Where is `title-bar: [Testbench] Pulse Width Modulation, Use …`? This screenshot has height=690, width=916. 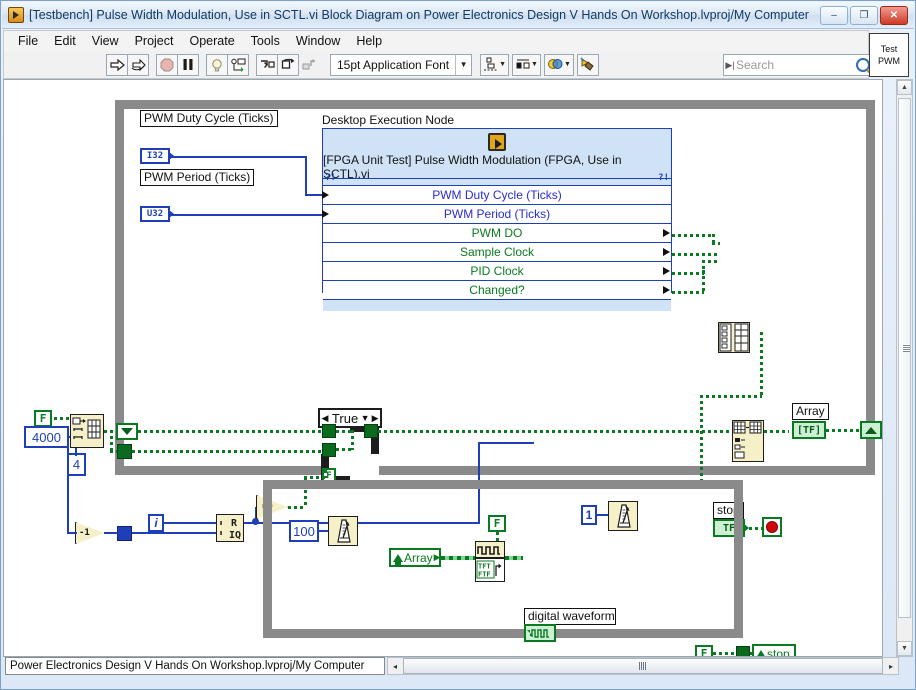
title-bar: [Testbench] Pulse Width Modulation, Use … is located at coordinates (458, 15).